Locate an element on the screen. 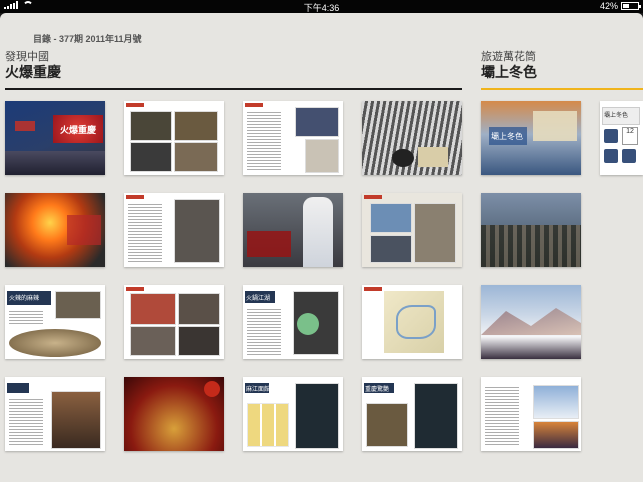 This screenshot has width=643, height=482. battery-percent: 42% is located at coordinates (608, 6).